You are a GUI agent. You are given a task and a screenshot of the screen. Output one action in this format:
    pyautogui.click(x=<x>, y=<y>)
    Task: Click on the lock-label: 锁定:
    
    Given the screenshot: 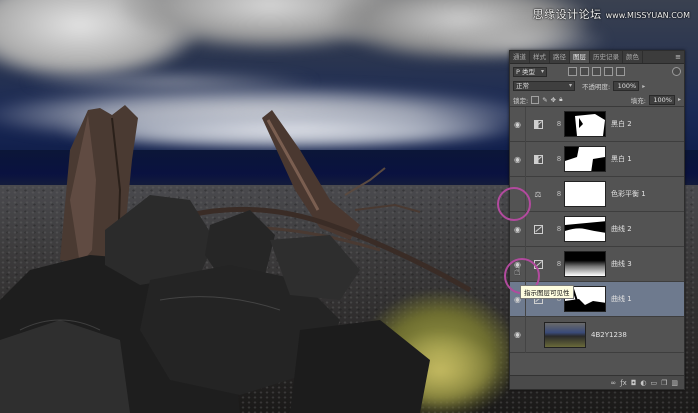 What is the action you would take?
    pyautogui.click(x=521, y=100)
    